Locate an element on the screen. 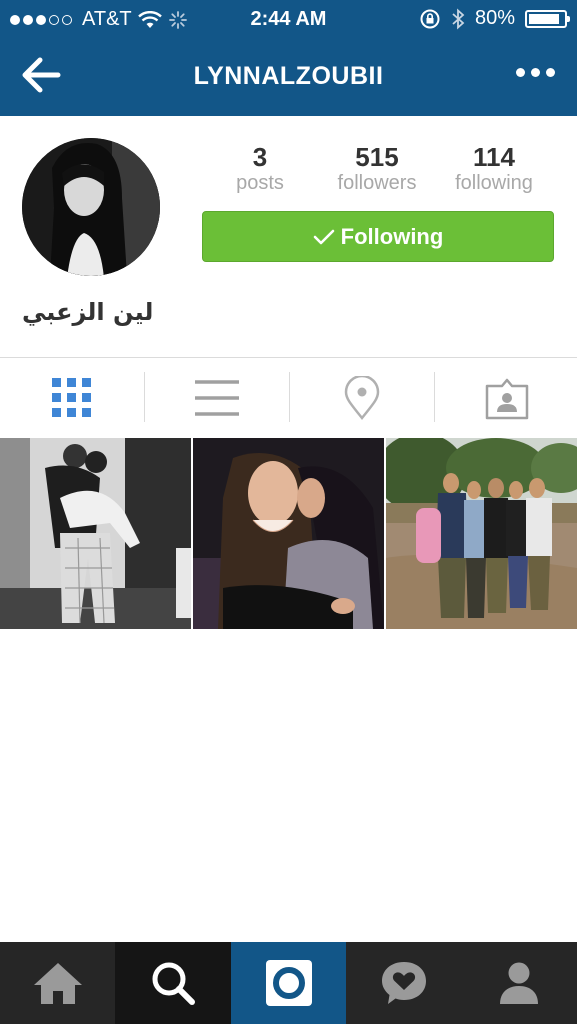  profile-icon is located at coordinates (519, 983).